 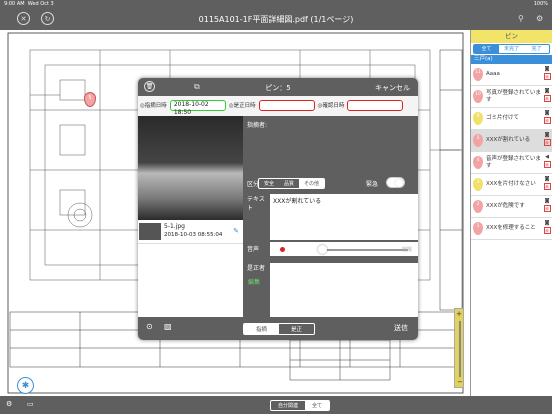 I want to click on footer-segment: 指摘 是正, so click(x=279, y=329).